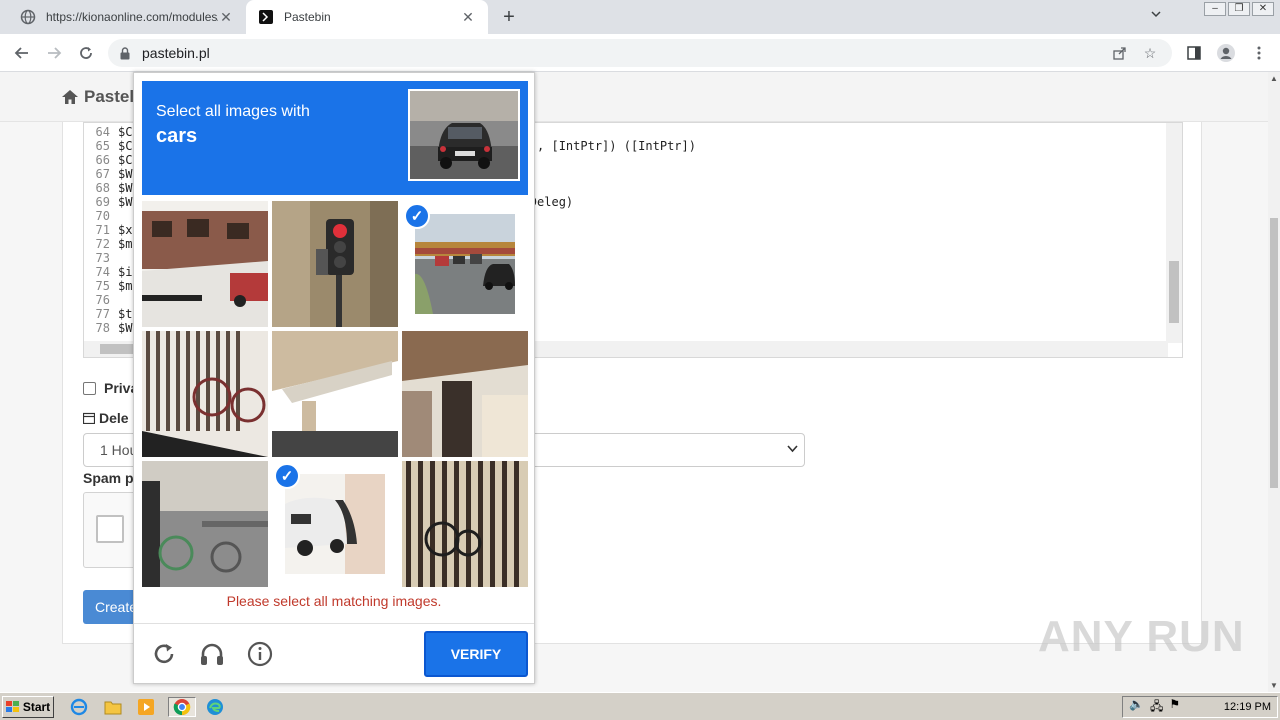  What do you see at coordinates (125, 272) in the screenshot?
I see `line-text: $i` at bounding box center [125, 272].